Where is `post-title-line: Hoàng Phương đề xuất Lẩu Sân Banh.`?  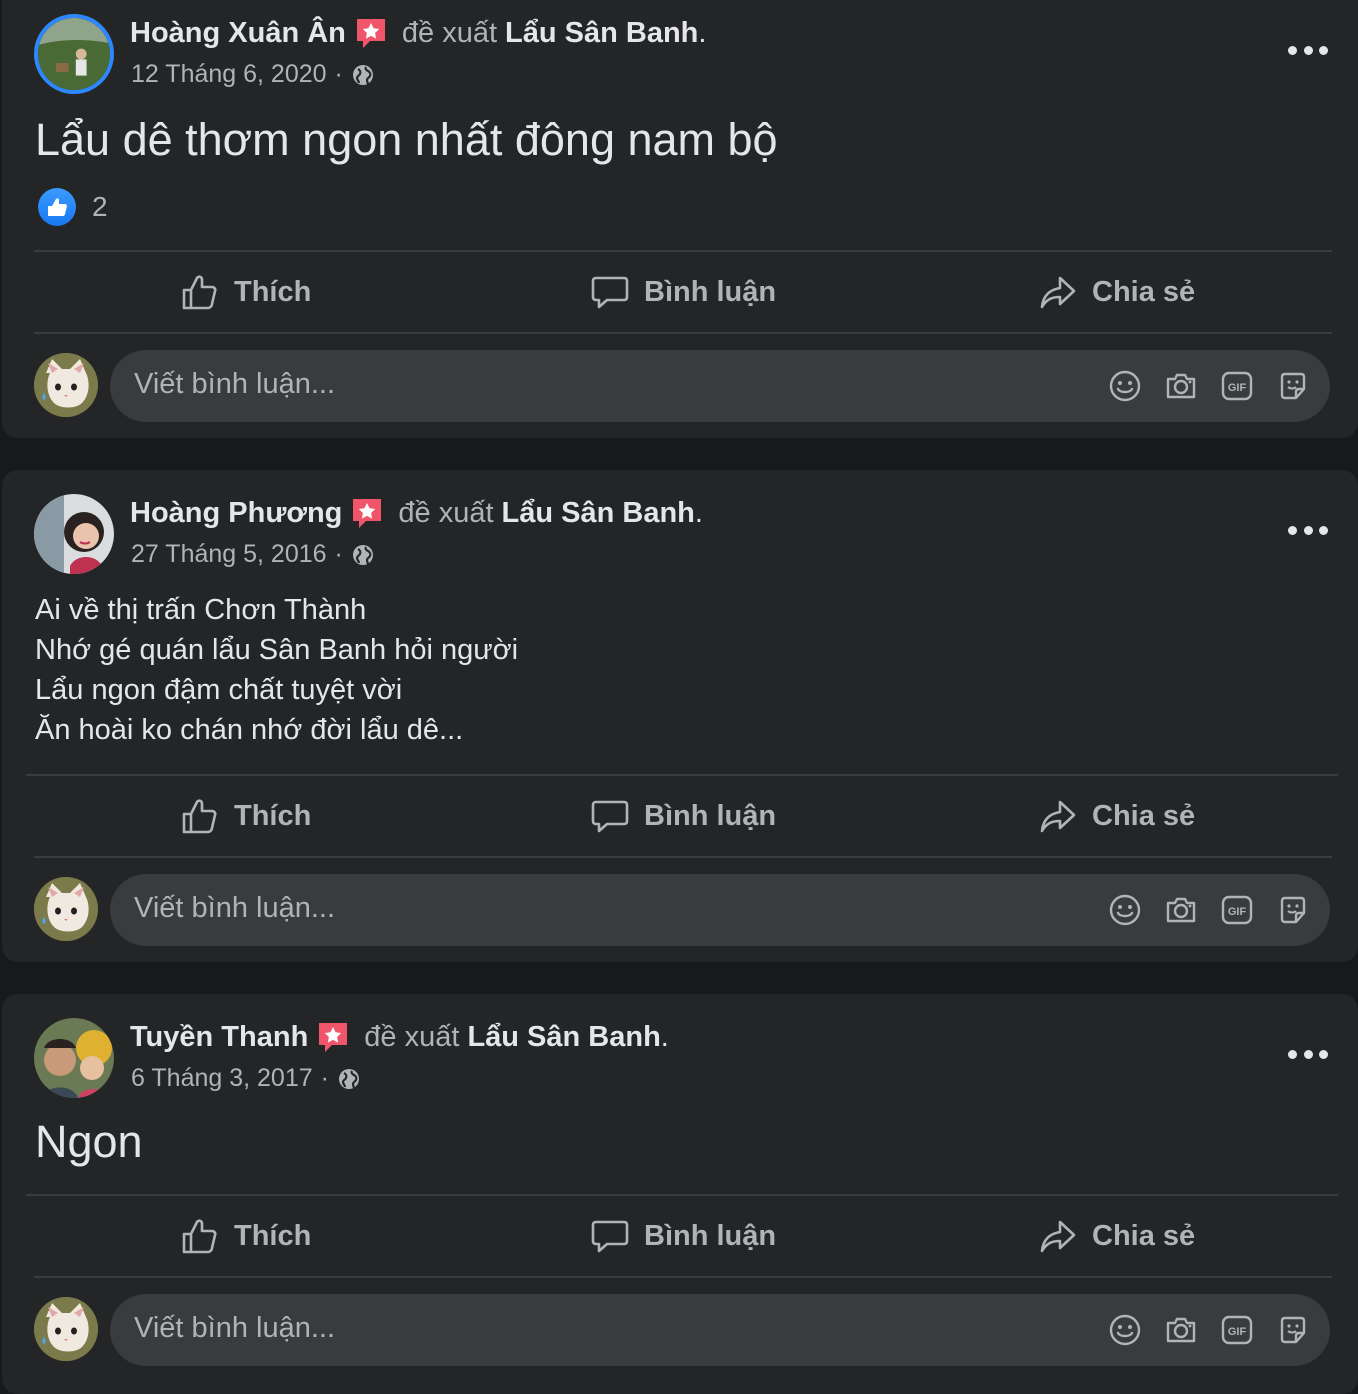
post-title-line: Hoàng Phương đề xuất Lẩu Sân Banh. is located at coordinates (416, 513).